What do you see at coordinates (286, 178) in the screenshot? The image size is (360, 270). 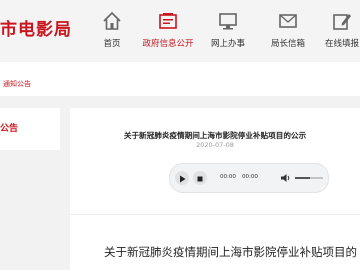 I see `volume-icon` at bounding box center [286, 178].